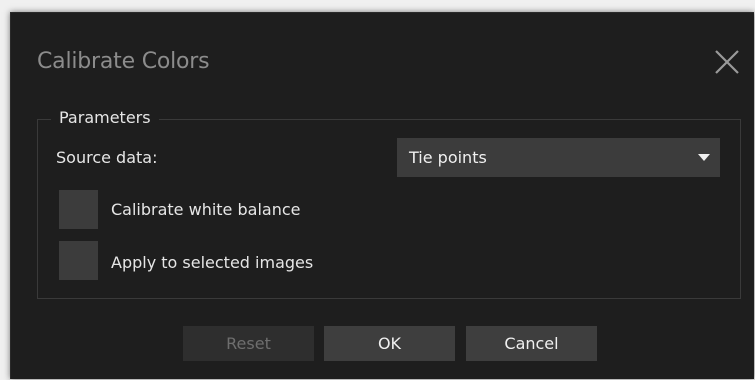  I want to click on source-data-label: Source data:, so click(107, 157).